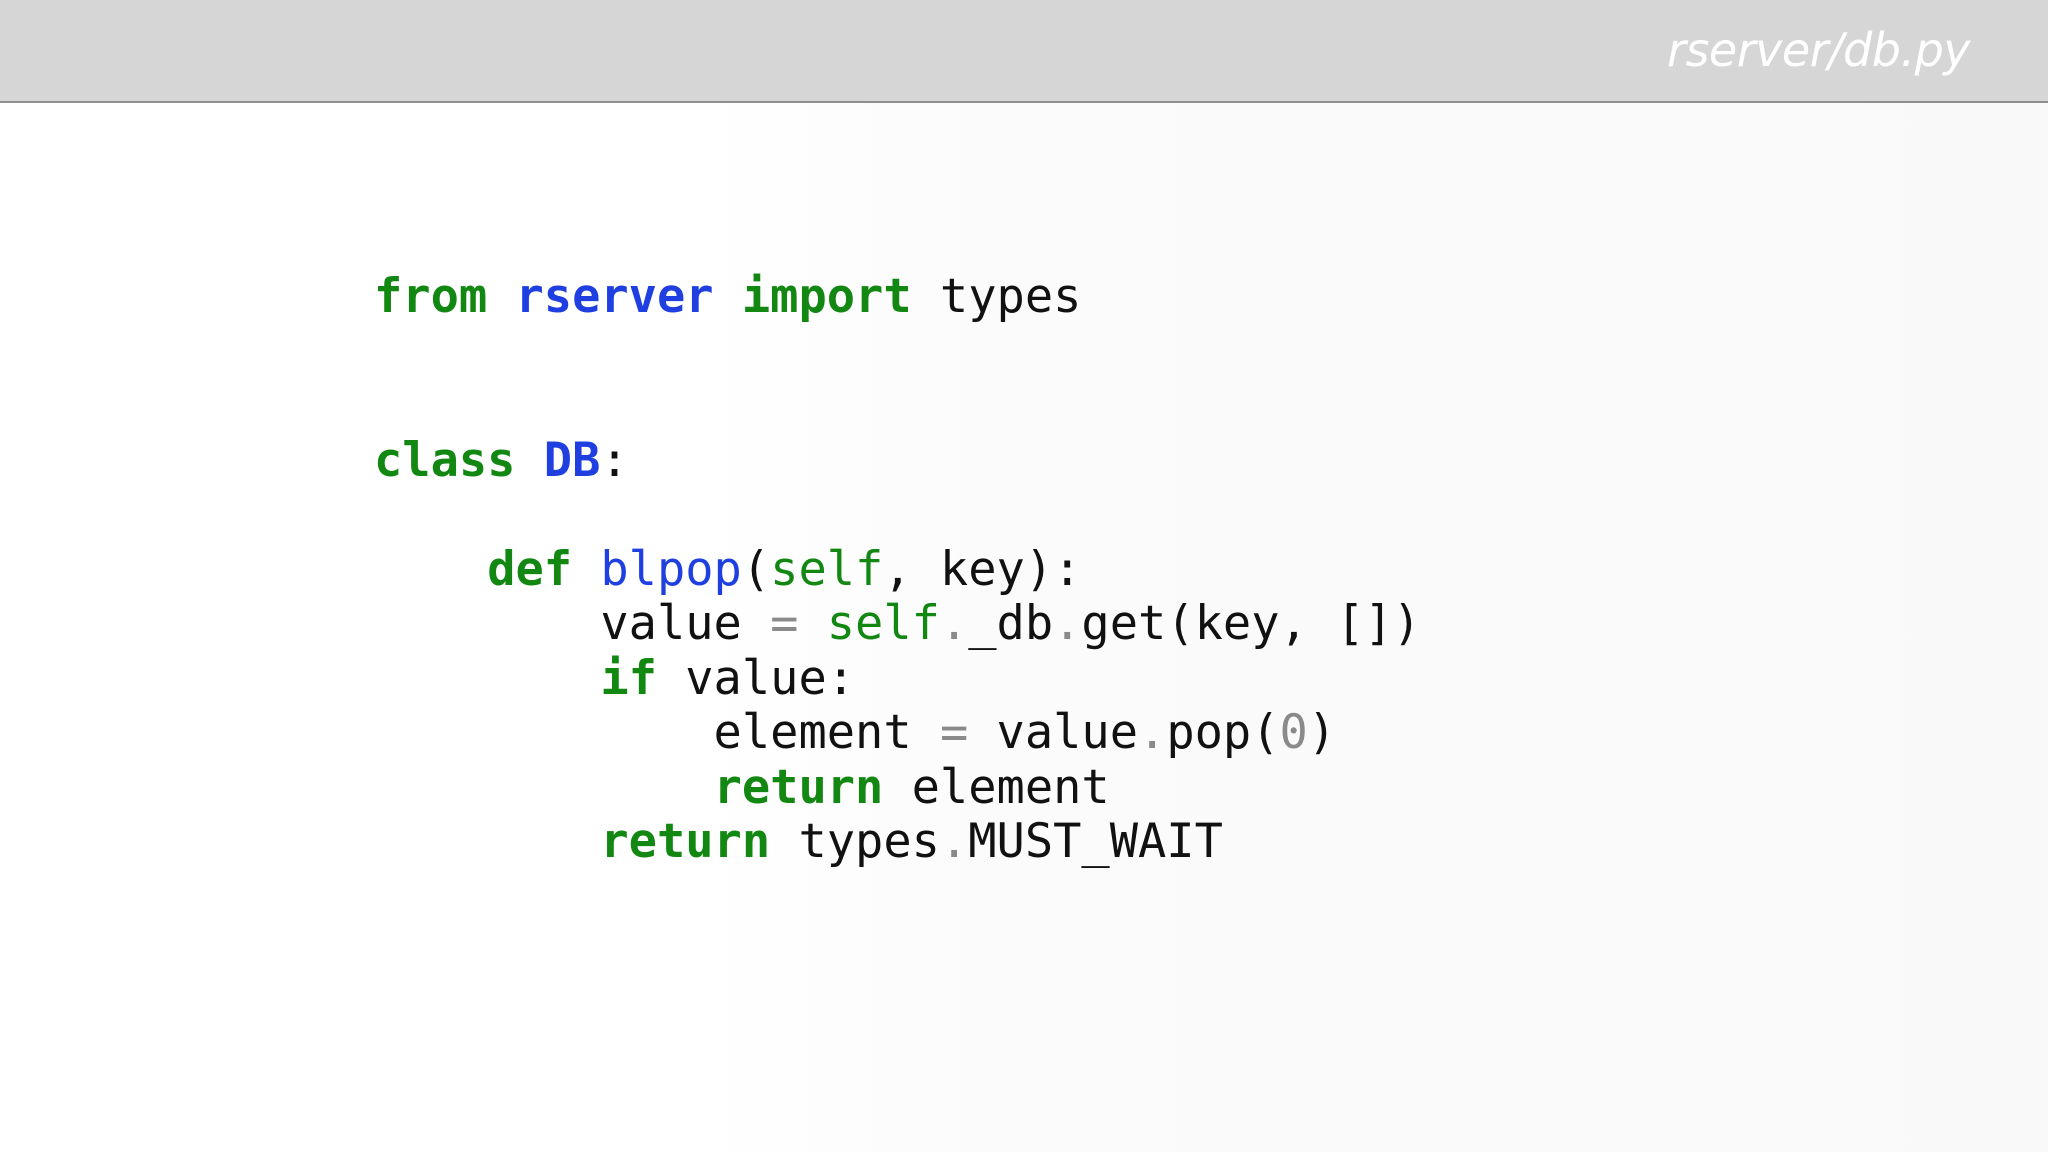  I want to click on code-line: return types.MUST_WAIT, so click(897, 842).